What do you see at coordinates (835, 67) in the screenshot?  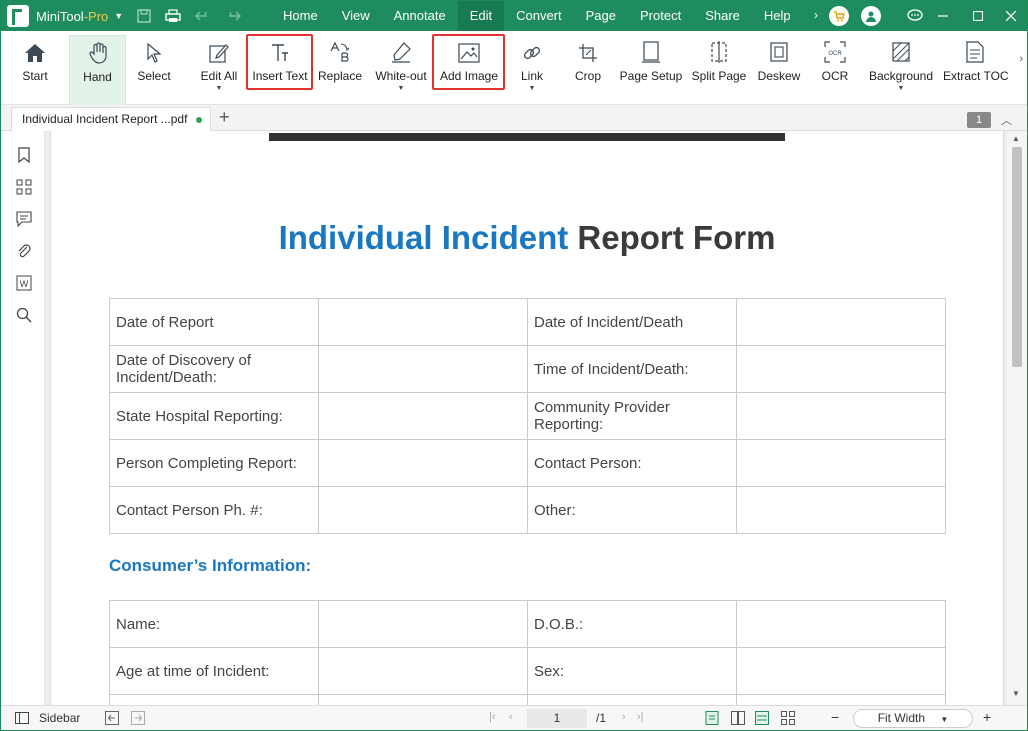 I see `ocr-button: OCR OCR` at bounding box center [835, 67].